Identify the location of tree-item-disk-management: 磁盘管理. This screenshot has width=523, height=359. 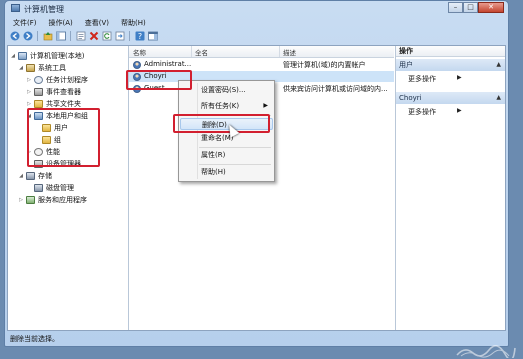
(54, 187).